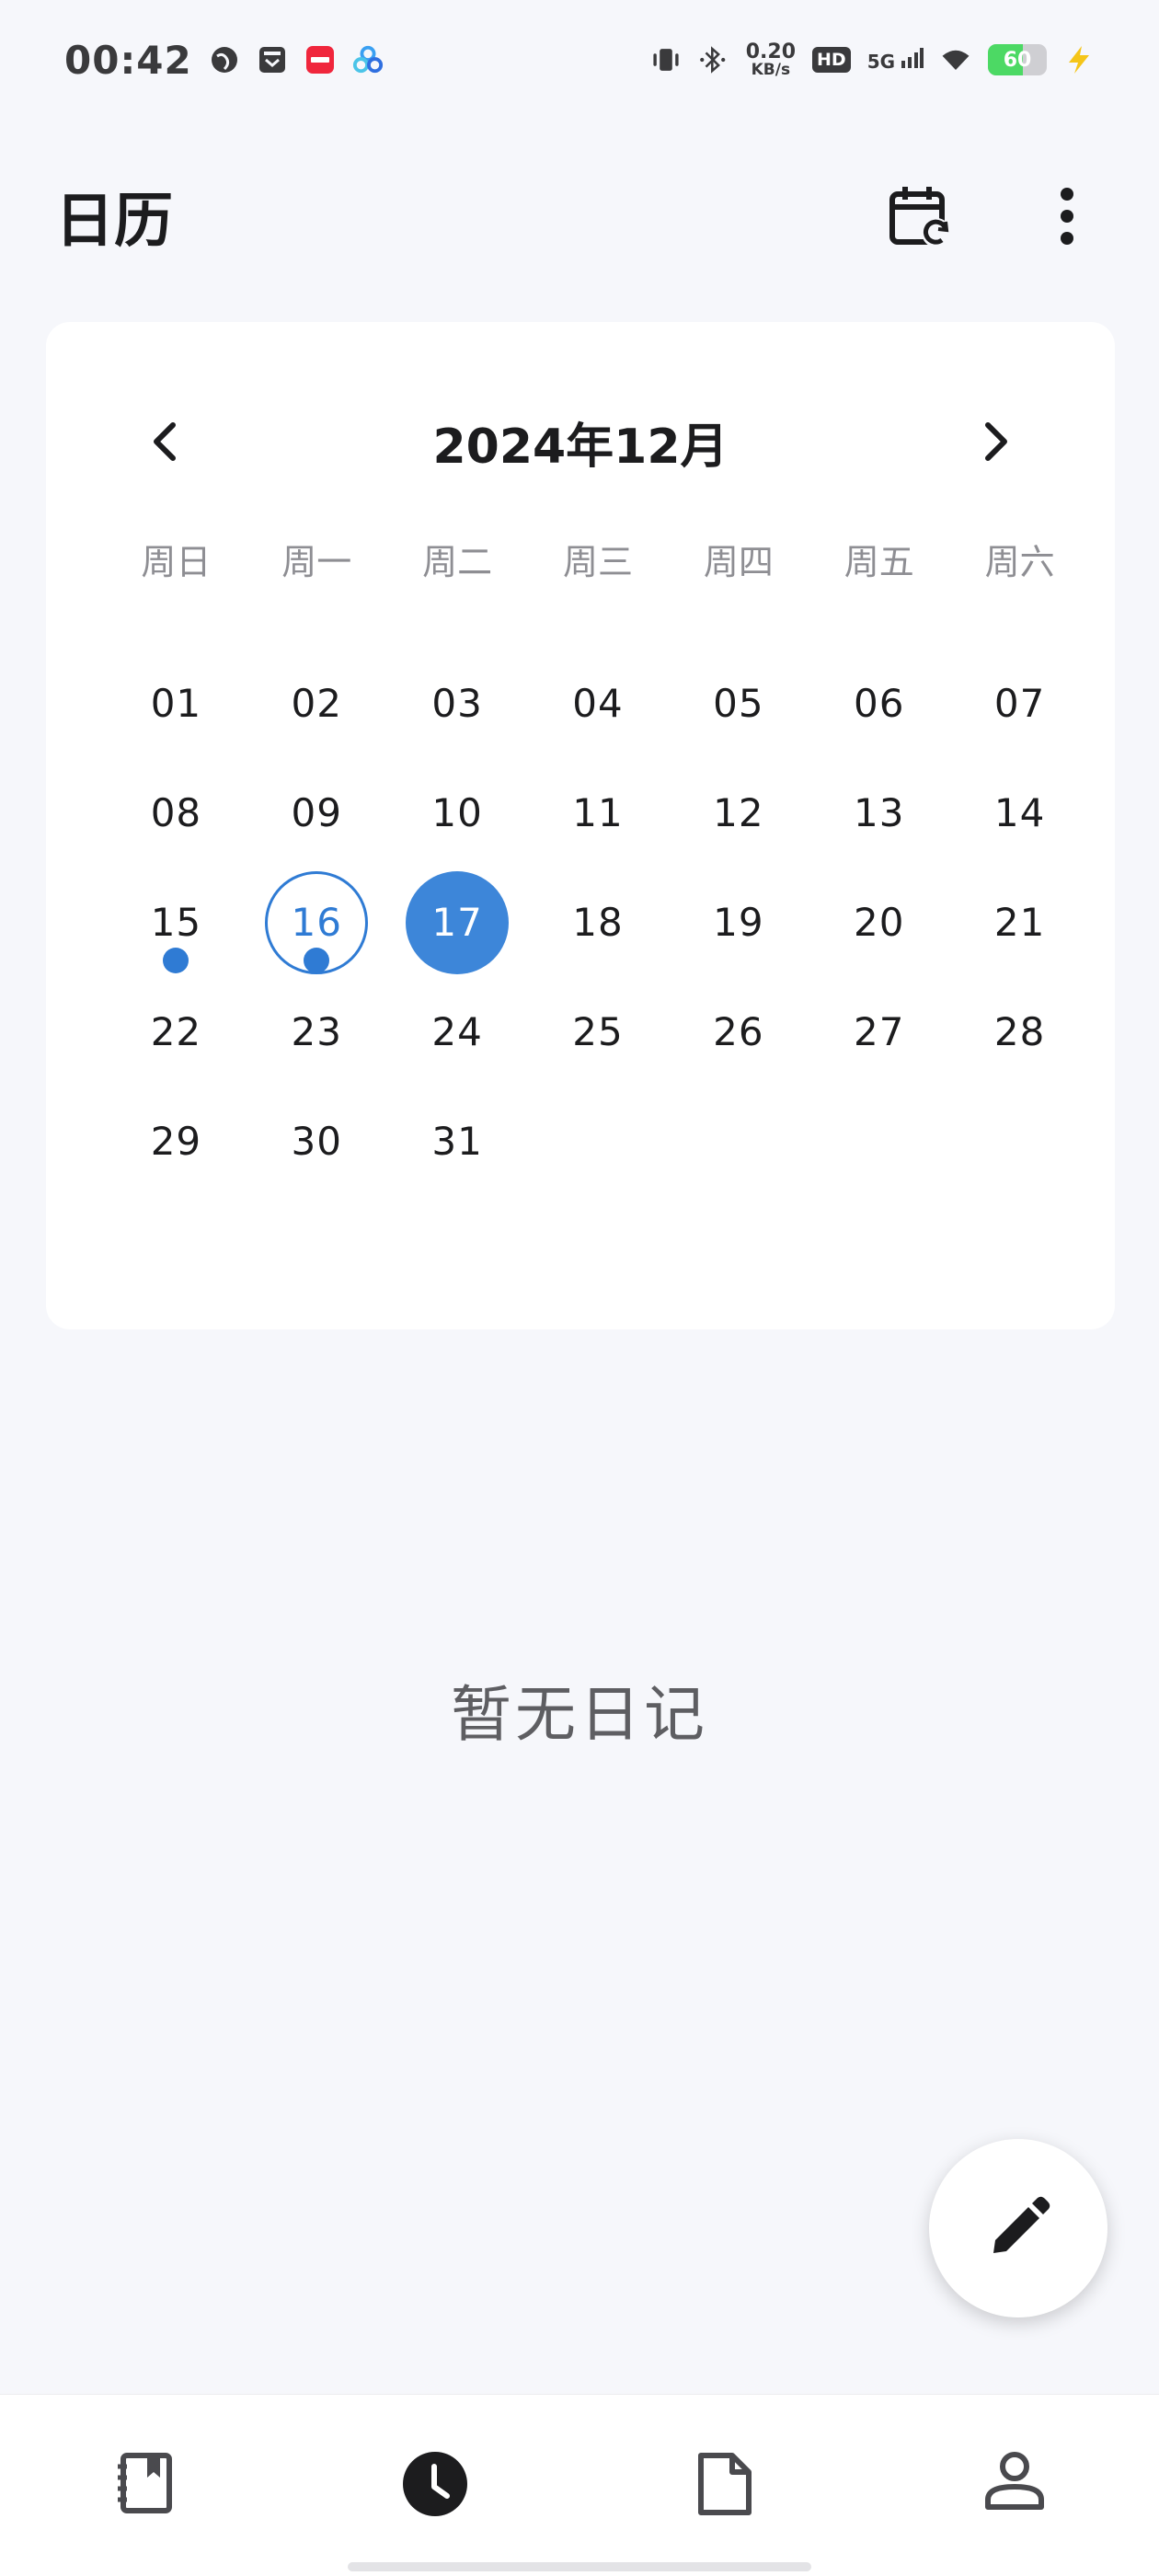  Describe the element at coordinates (128, 60) in the screenshot. I see `status-time: 00:42` at that location.